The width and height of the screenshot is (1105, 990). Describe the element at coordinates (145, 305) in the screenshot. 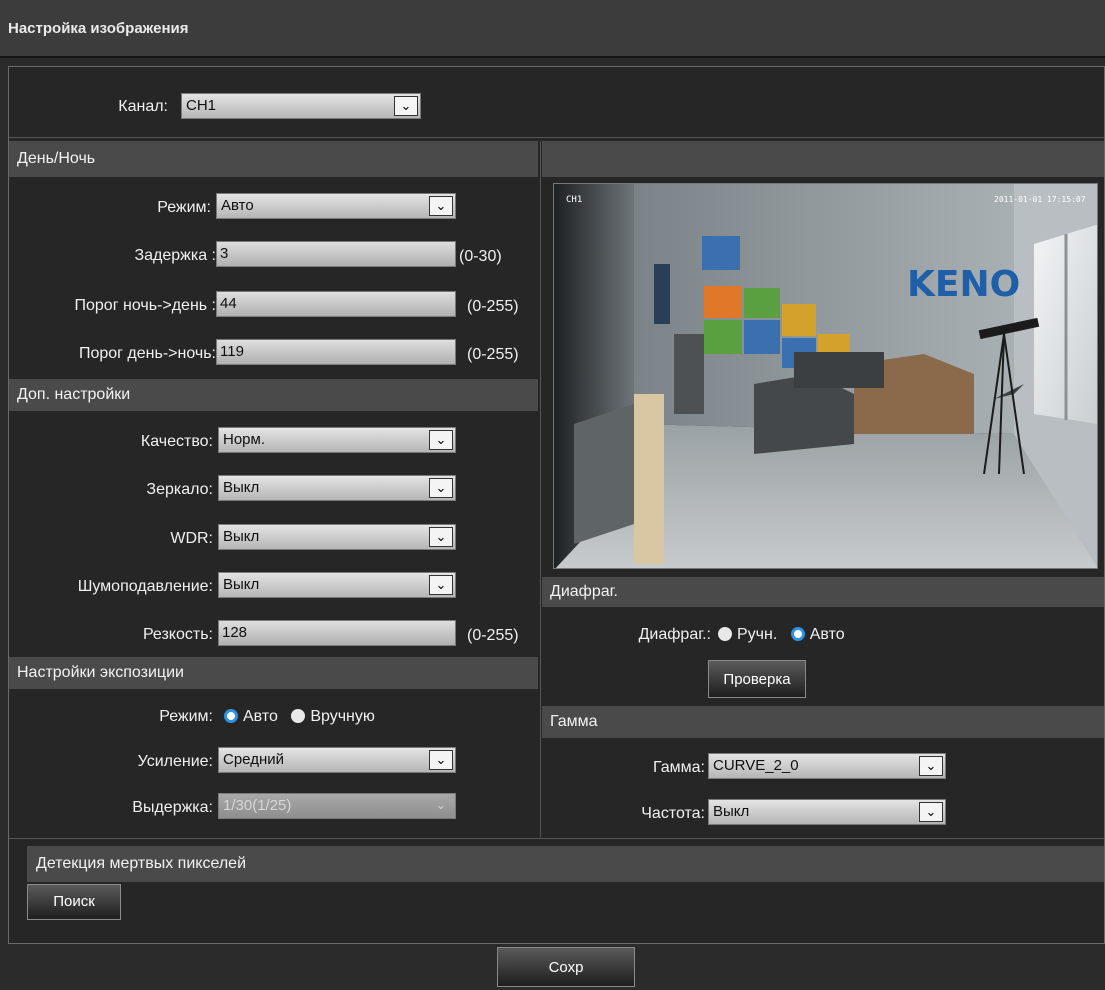

I see `night-to-day-label: Порог ночь->день :` at that location.